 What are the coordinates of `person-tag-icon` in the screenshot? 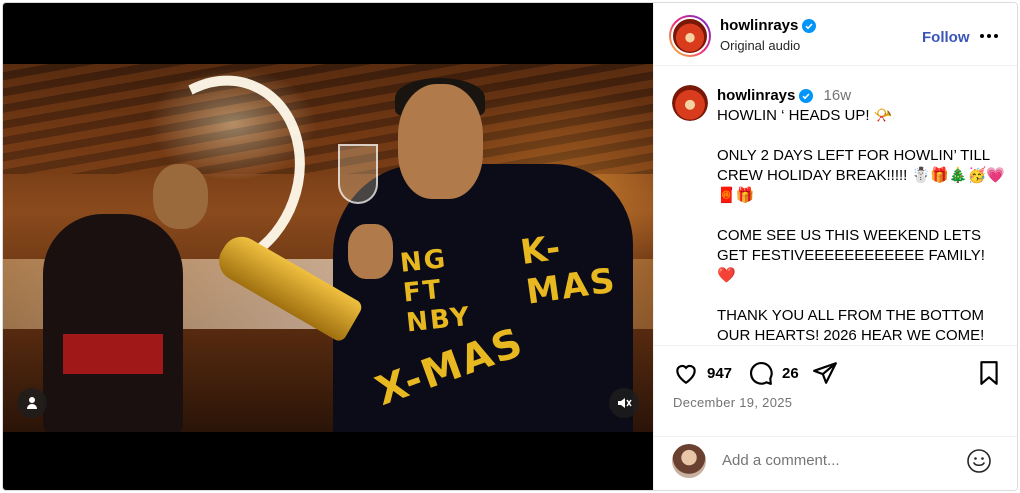 It's located at (32, 403).